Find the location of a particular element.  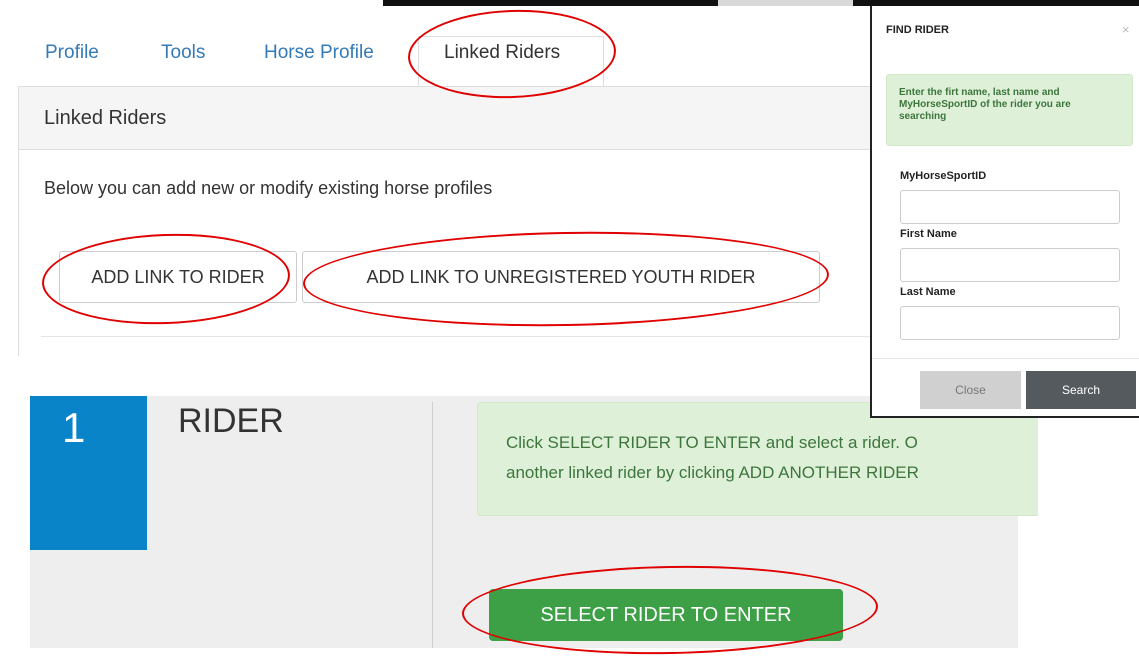

tab-profile: Profile is located at coordinates (72, 53).